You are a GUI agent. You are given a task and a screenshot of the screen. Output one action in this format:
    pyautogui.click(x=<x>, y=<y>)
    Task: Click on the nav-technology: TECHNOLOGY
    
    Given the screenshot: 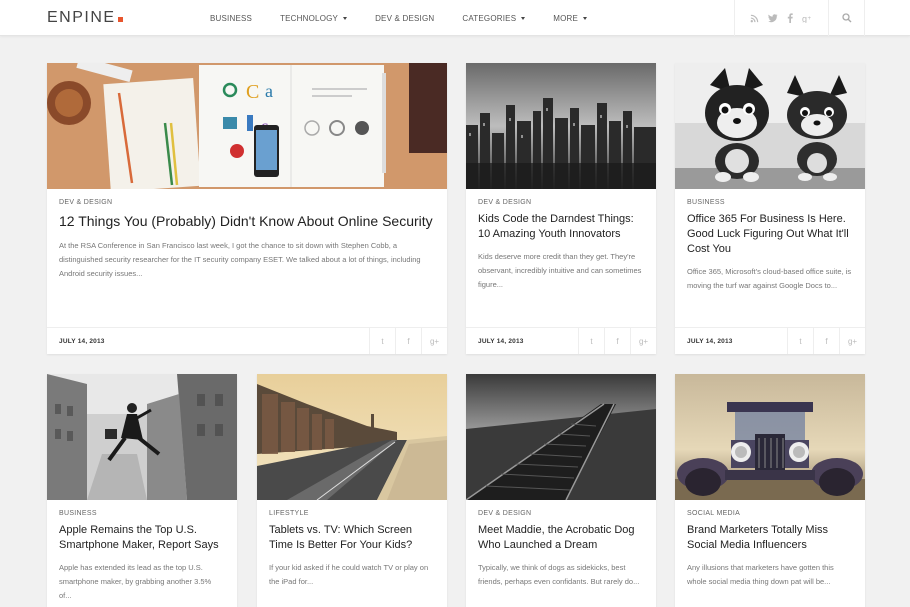 What is the action you would take?
    pyautogui.click(x=314, y=18)
    